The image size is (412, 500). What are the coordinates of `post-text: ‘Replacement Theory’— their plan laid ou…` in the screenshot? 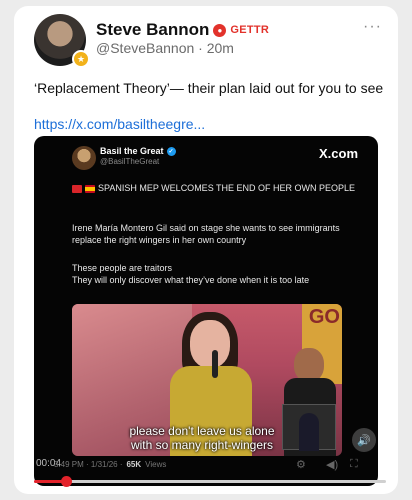 It's located at (209, 88).